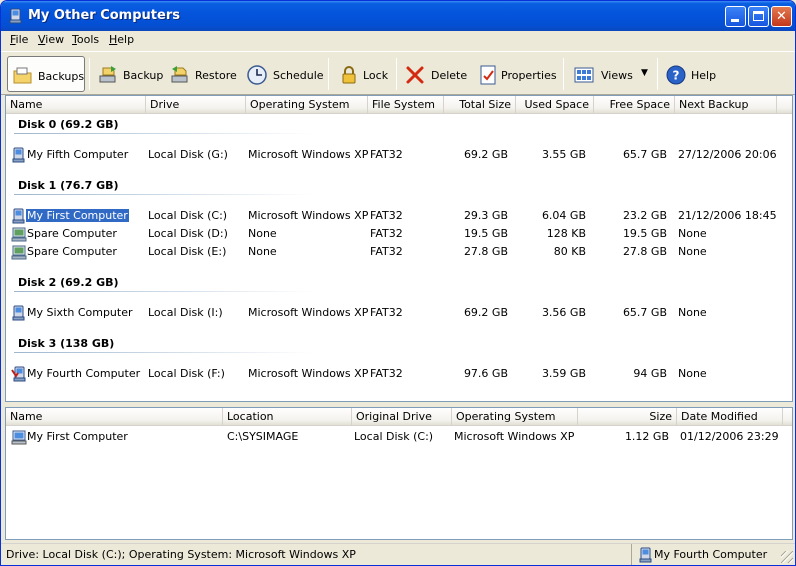 The height and width of the screenshot is (566, 796). I want to click on backups-button: Backups, so click(46, 74).